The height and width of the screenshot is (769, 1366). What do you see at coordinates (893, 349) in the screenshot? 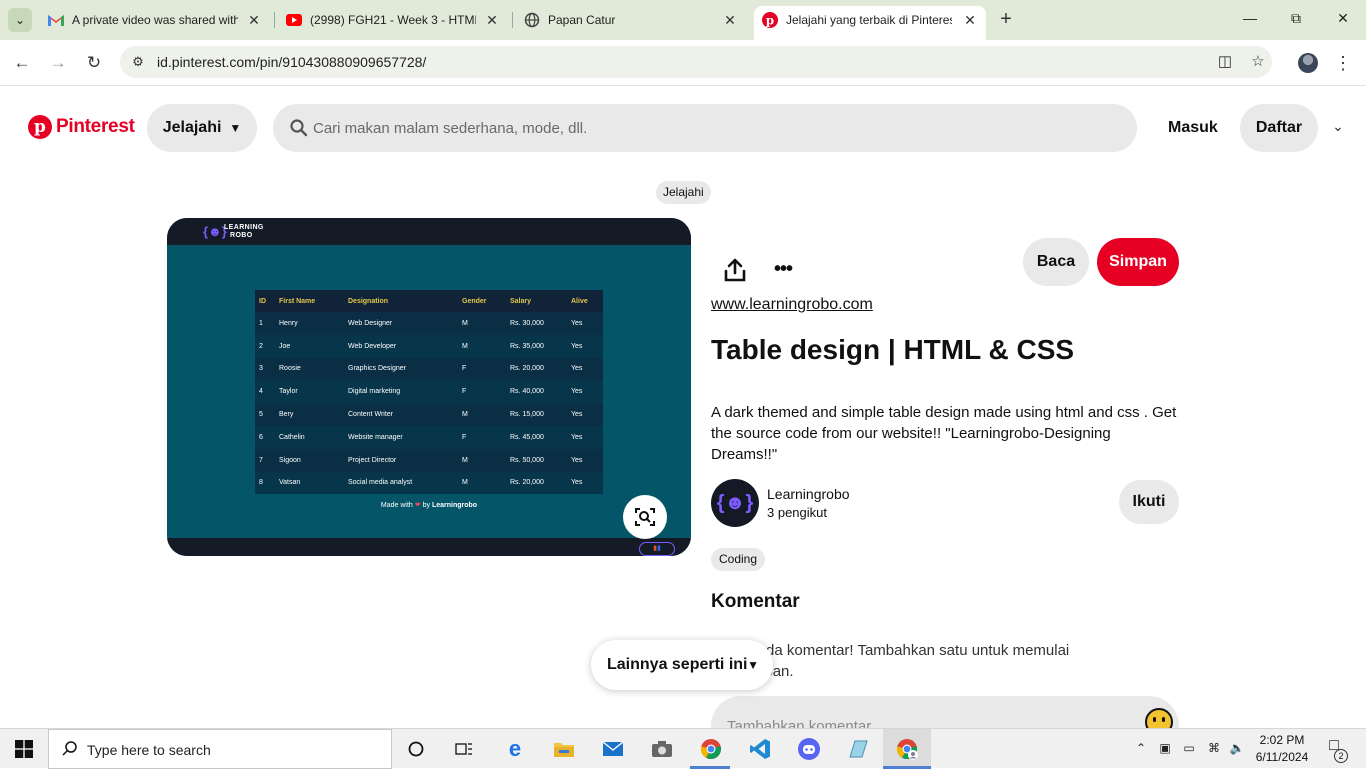
I see `pin-title: Table design | HTML & CSS` at bounding box center [893, 349].